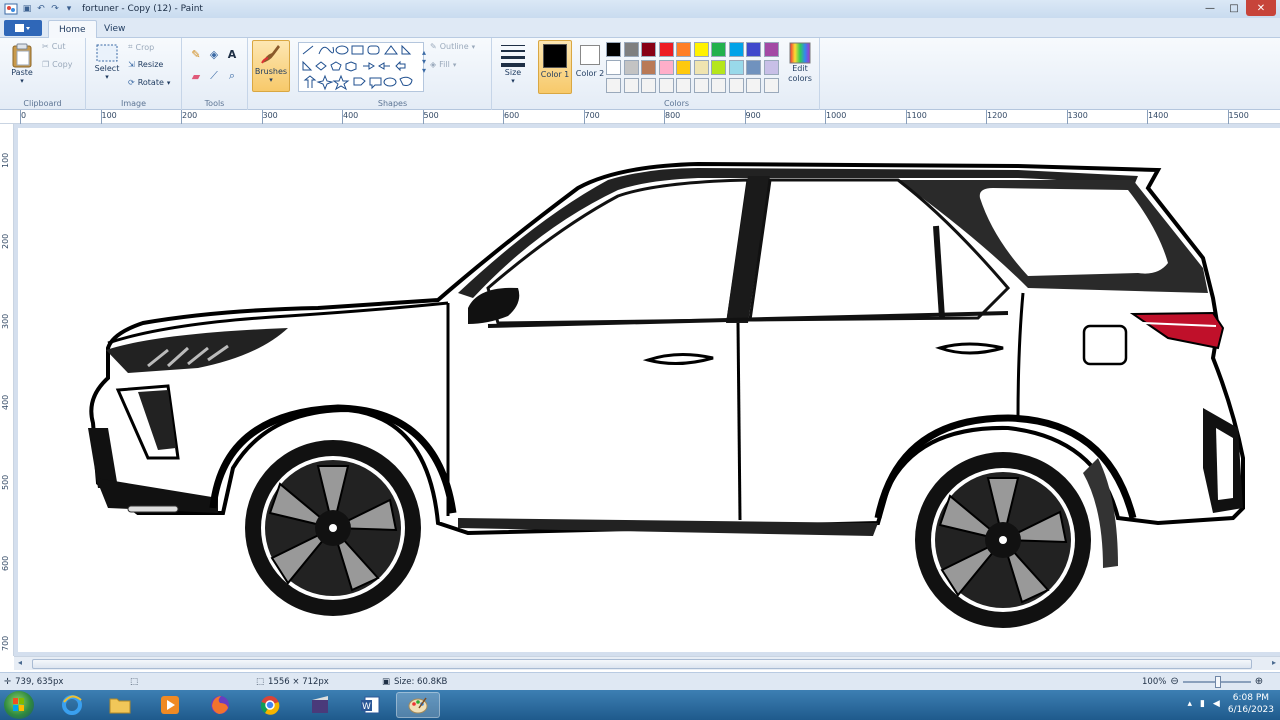 The height and width of the screenshot is (720, 1280). I want to click on shapes-scroll-icon: ▴ ▾ ▾, so click(424, 61).